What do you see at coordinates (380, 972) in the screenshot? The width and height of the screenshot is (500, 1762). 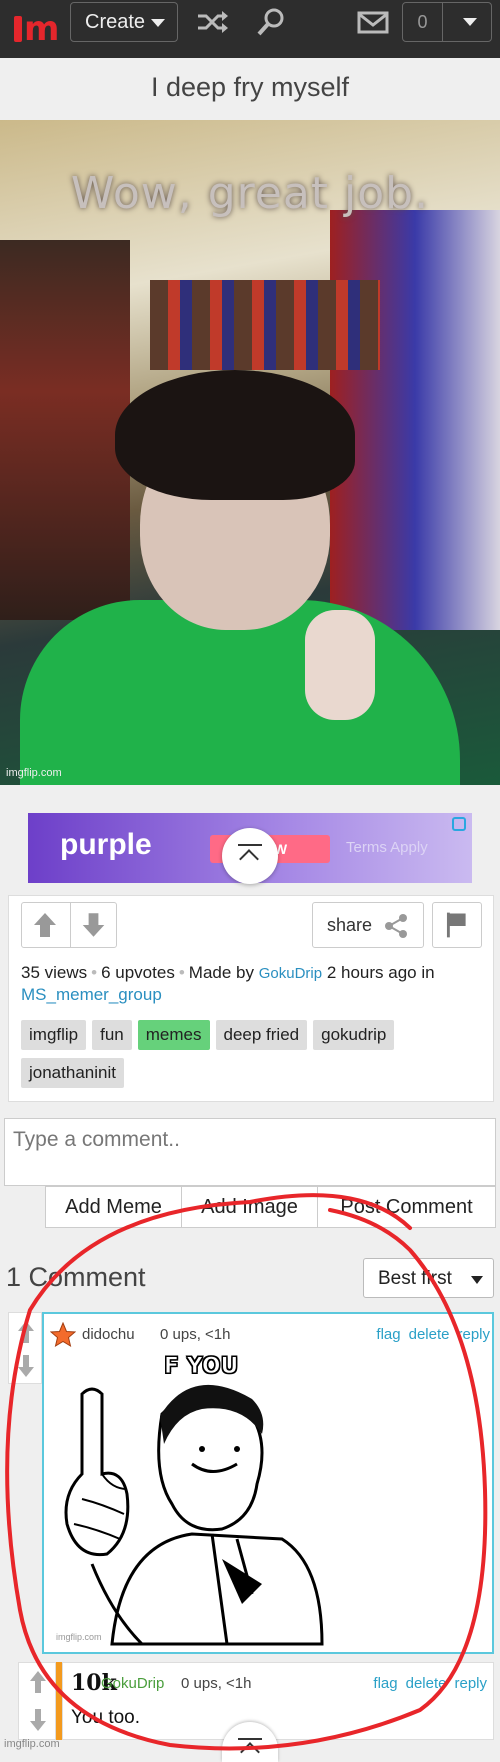 I see `post-time: 2 hours ago in` at bounding box center [380, 972].